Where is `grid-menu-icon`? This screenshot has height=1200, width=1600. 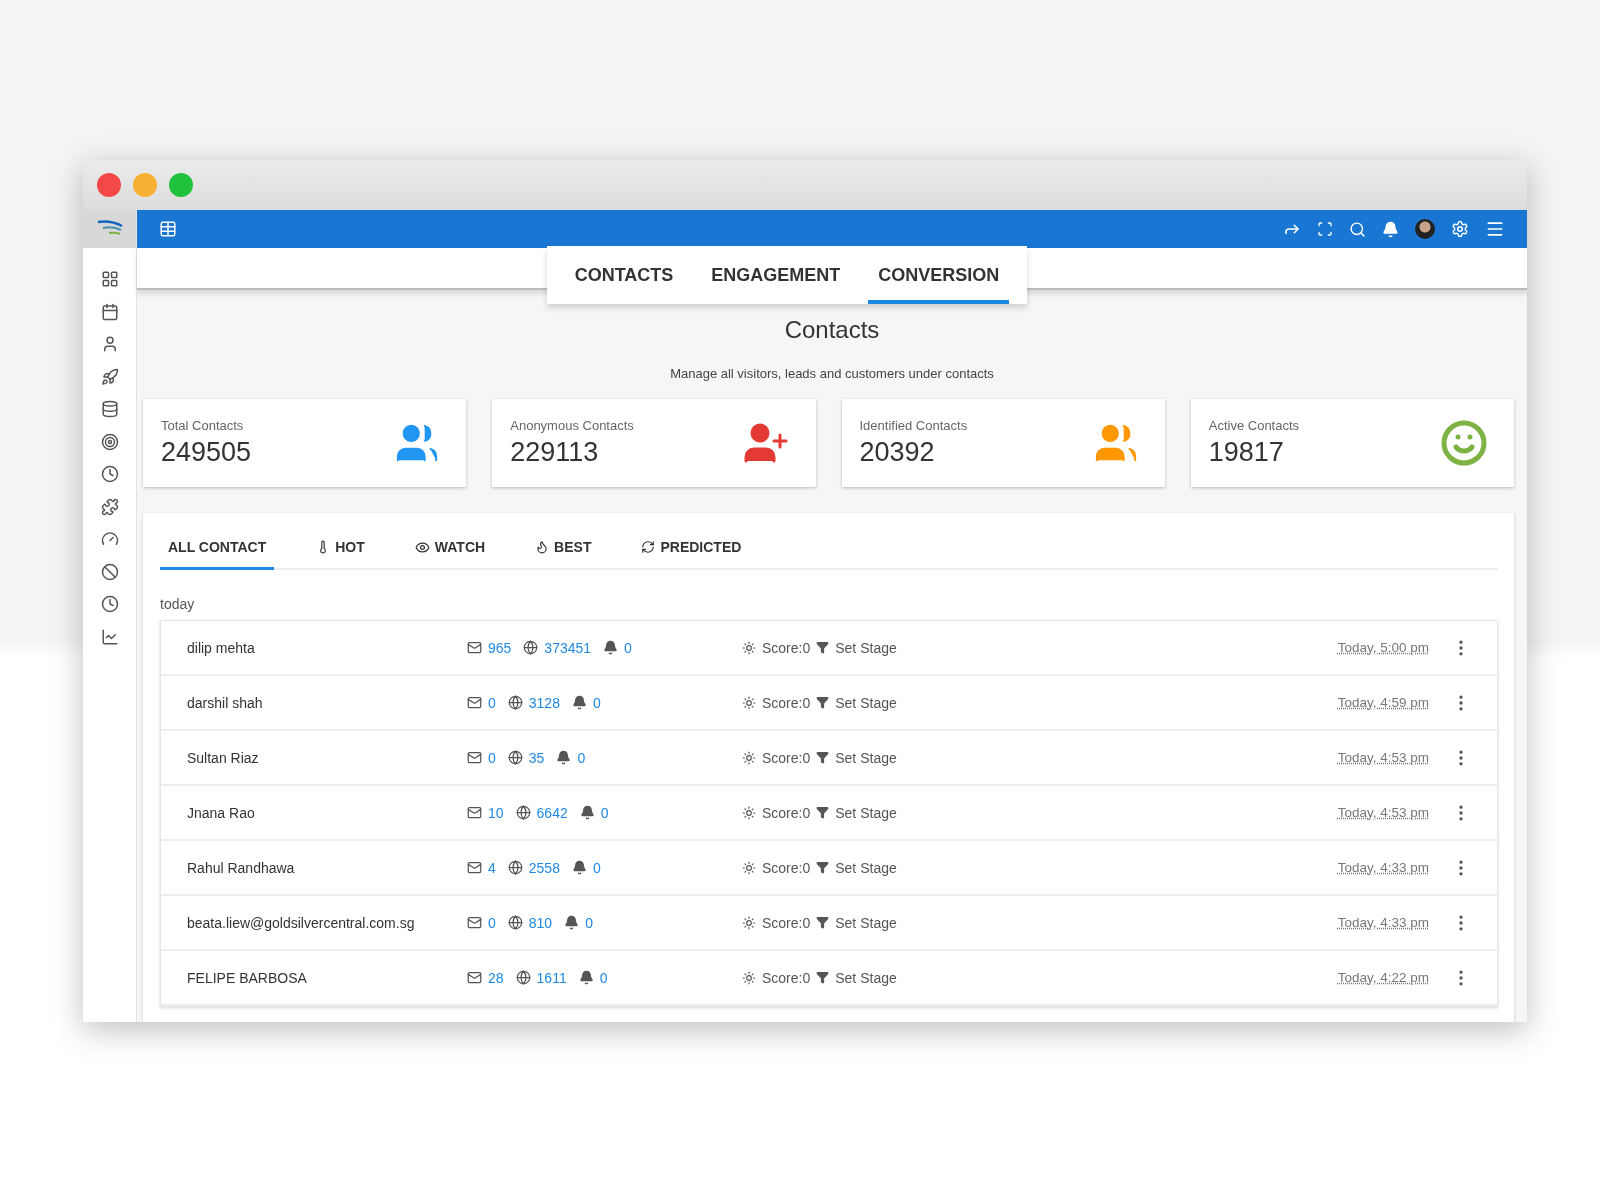 grid-menu-icon is located at coordinates (168, 229).